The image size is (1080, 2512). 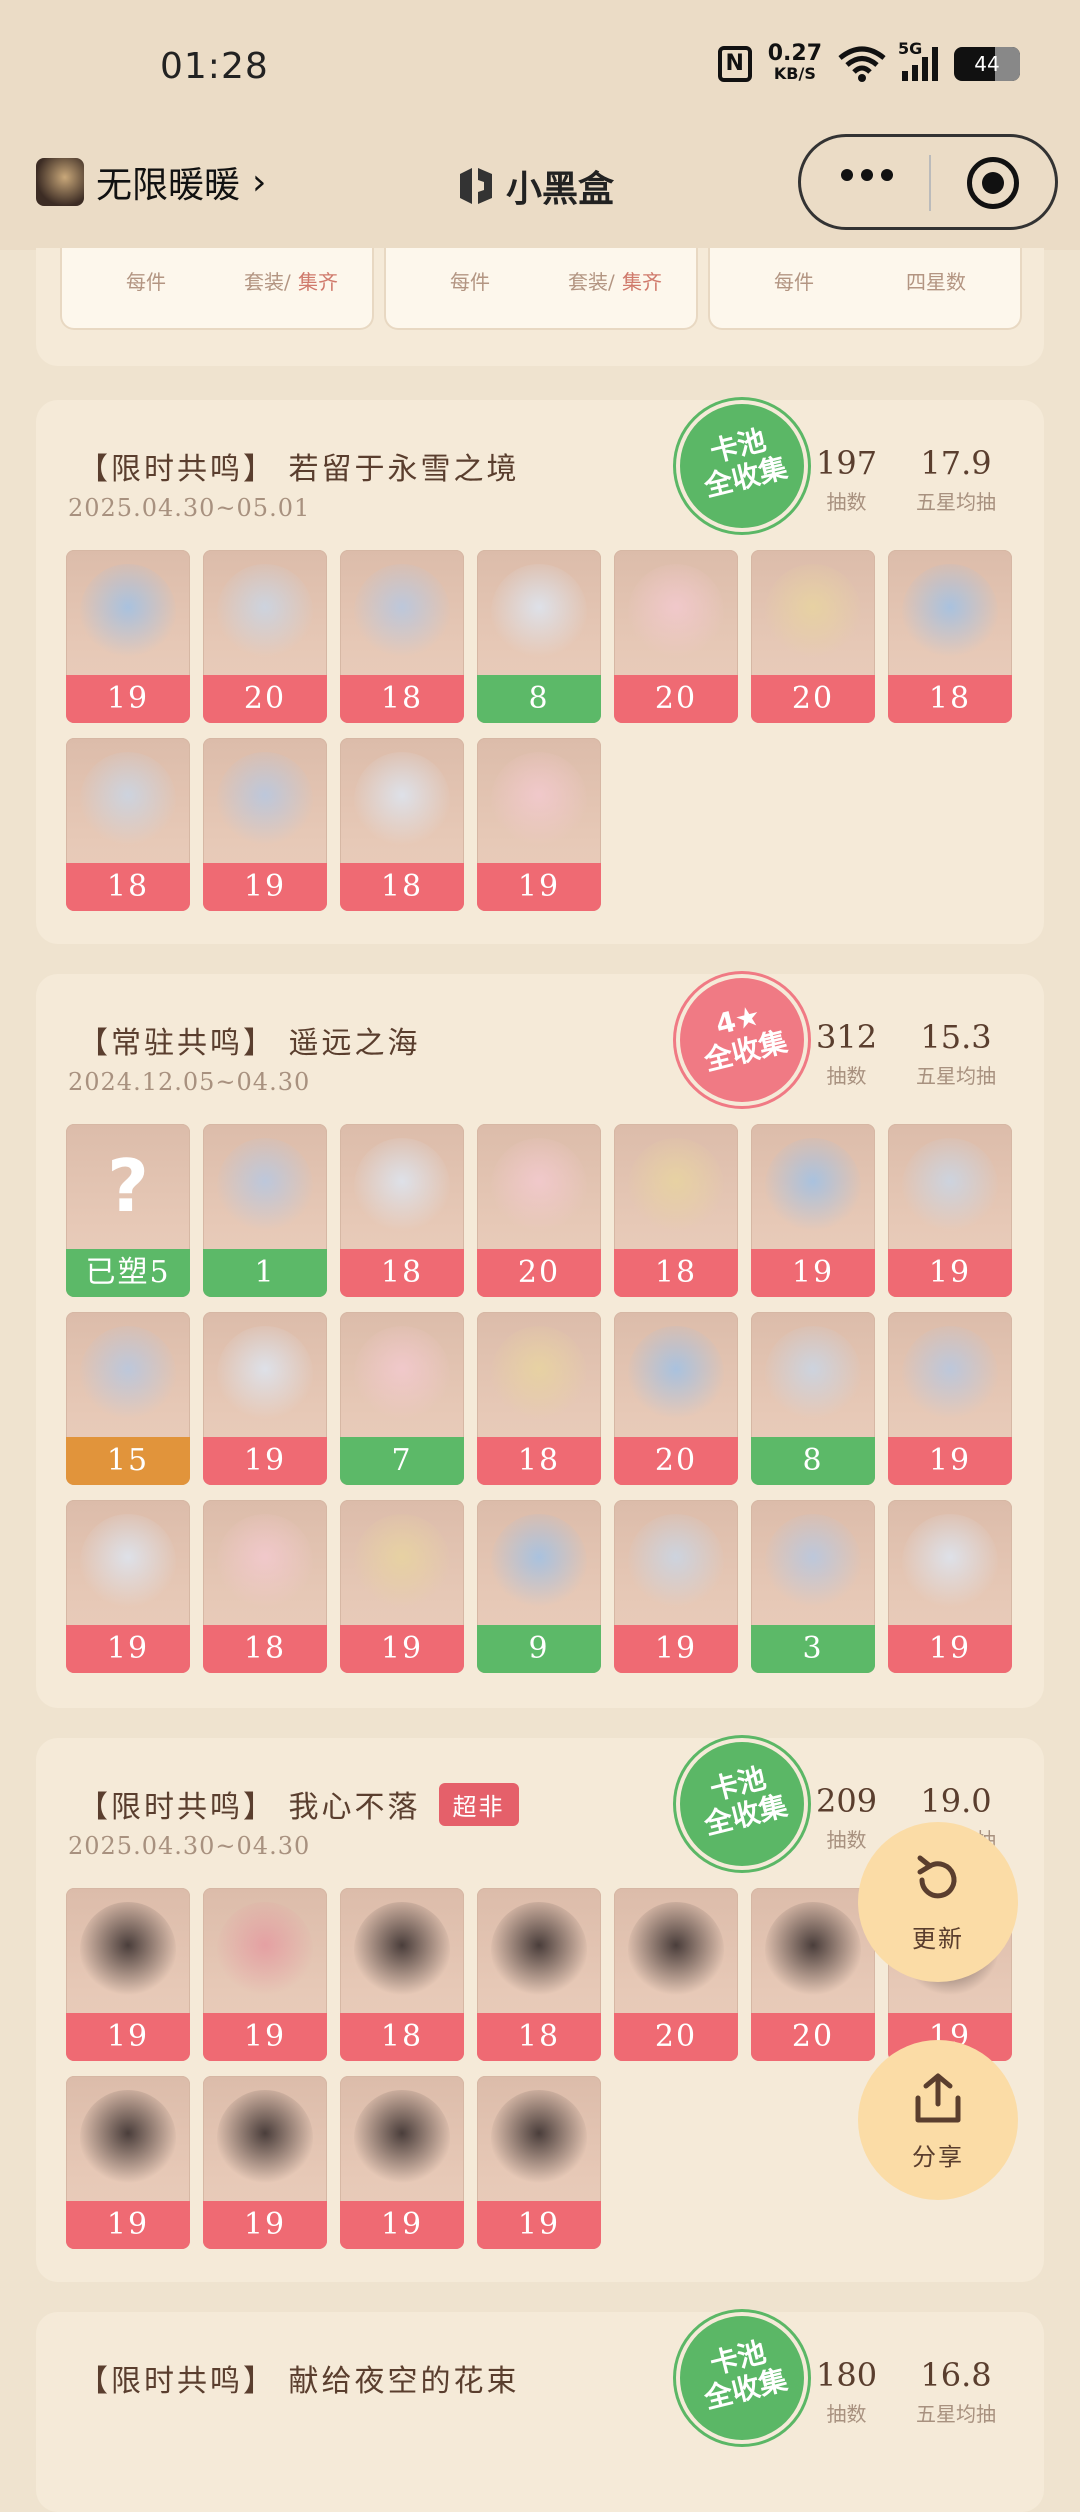 What do you see at coordinates (847, 1053) in the screenshot?
I see `pull-count: 312 抽数` at bounding box center [847, 1053].